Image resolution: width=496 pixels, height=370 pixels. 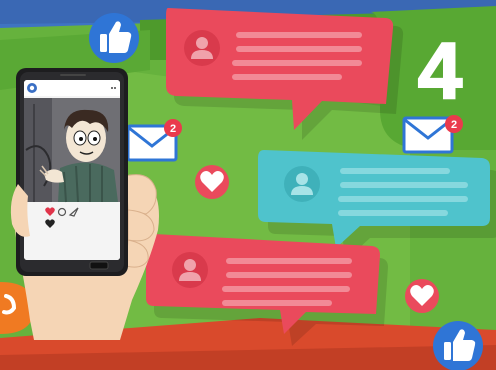 What do you see at coordinates (154, 140) in the screenshot?
I see `mail-icon: 2` at bounding box center [154, 140].